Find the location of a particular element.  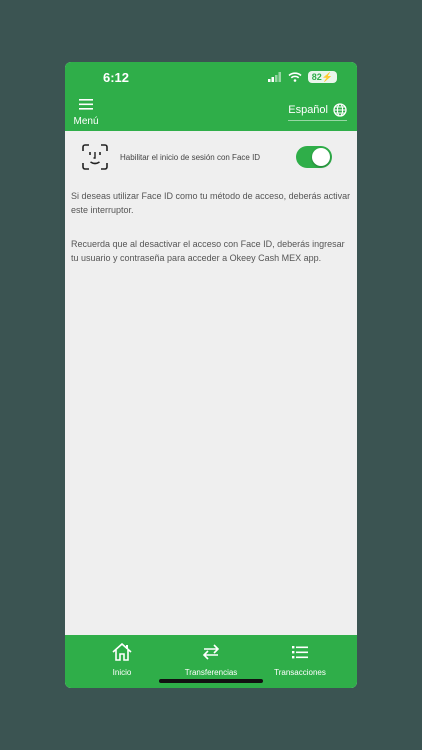

charging-bolt-icon: ⚡ is located at coordinates (327, 77).